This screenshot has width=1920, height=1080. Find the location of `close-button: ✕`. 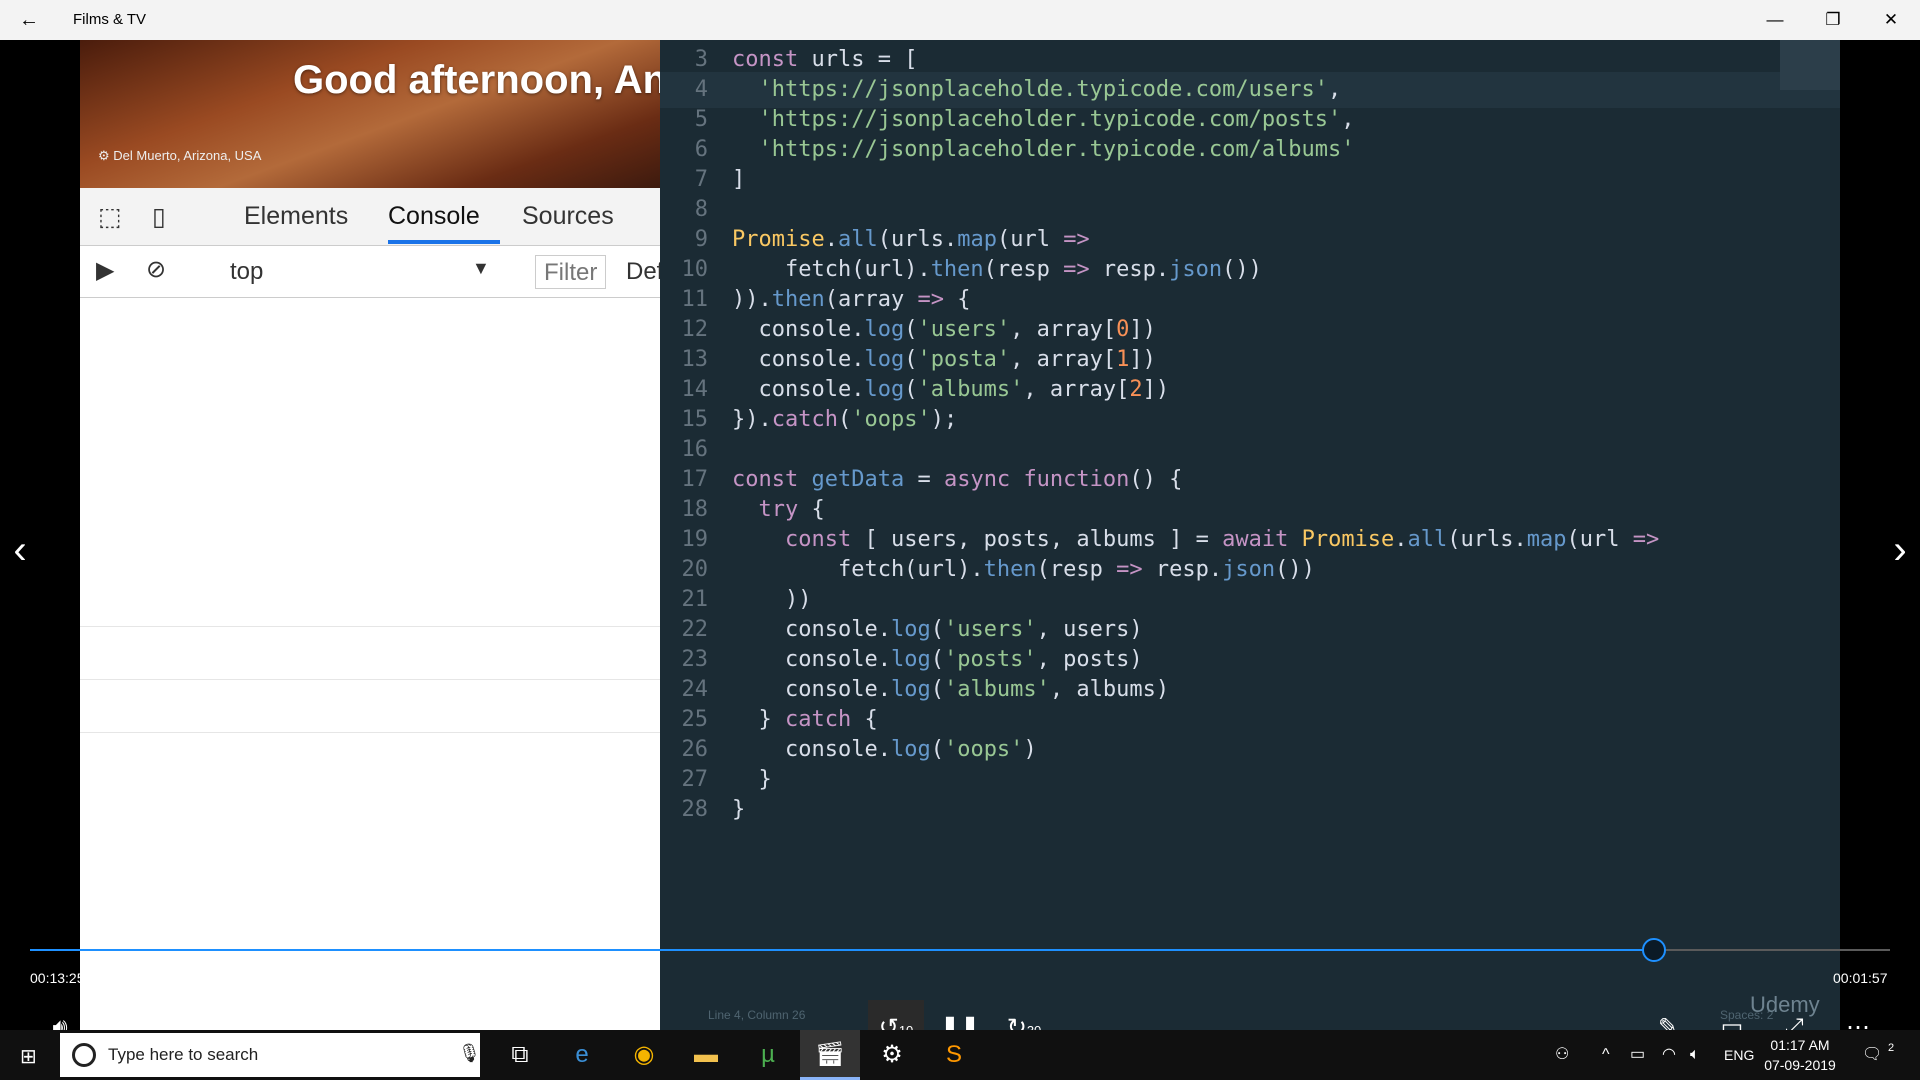

close-button: ✕ is located at coordinates (1891, 20).